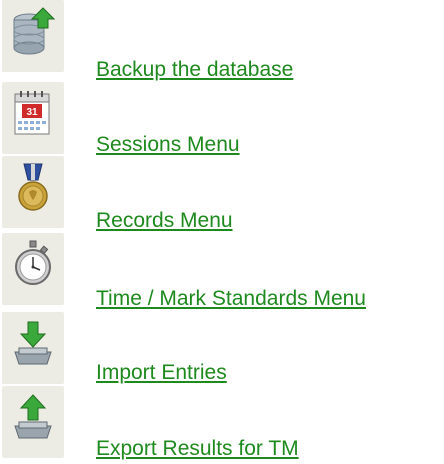 This screenshot has width=444, height=464. Describe the element at coordinates (33, 187) in the screenshot. I see `medal-icon-graphic` at that location.